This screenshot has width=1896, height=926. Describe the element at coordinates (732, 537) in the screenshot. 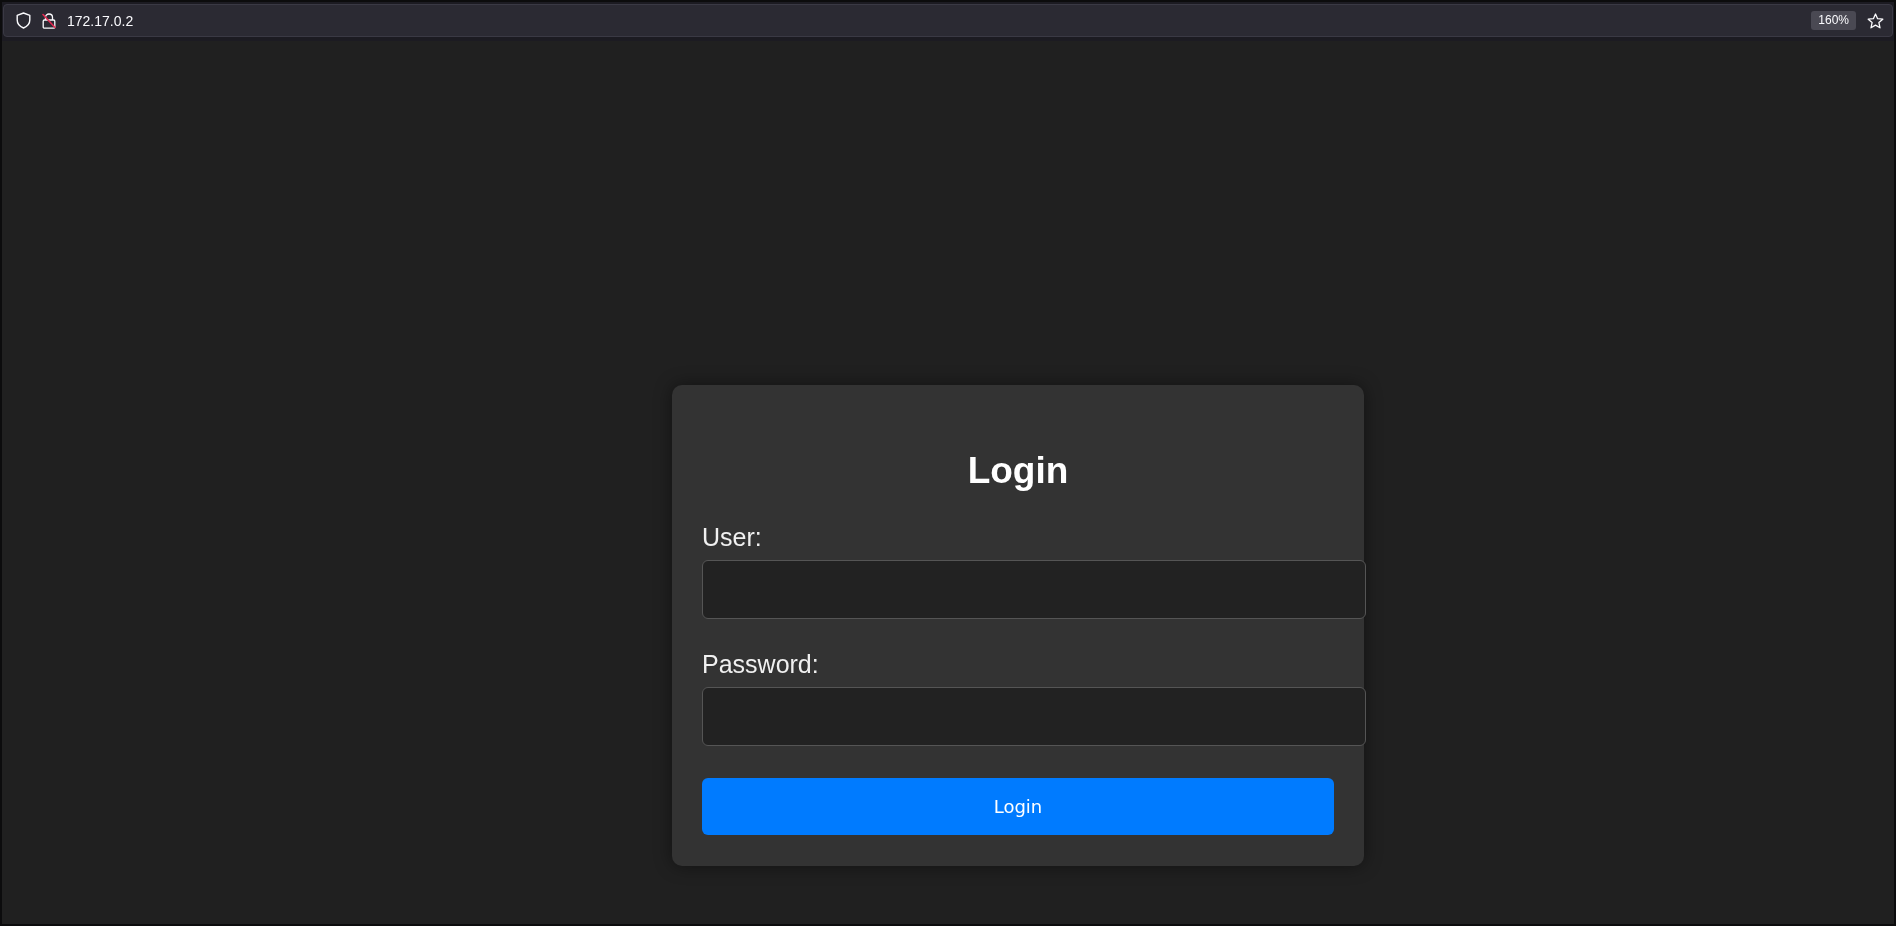

I see `field-label: User:` at that location.